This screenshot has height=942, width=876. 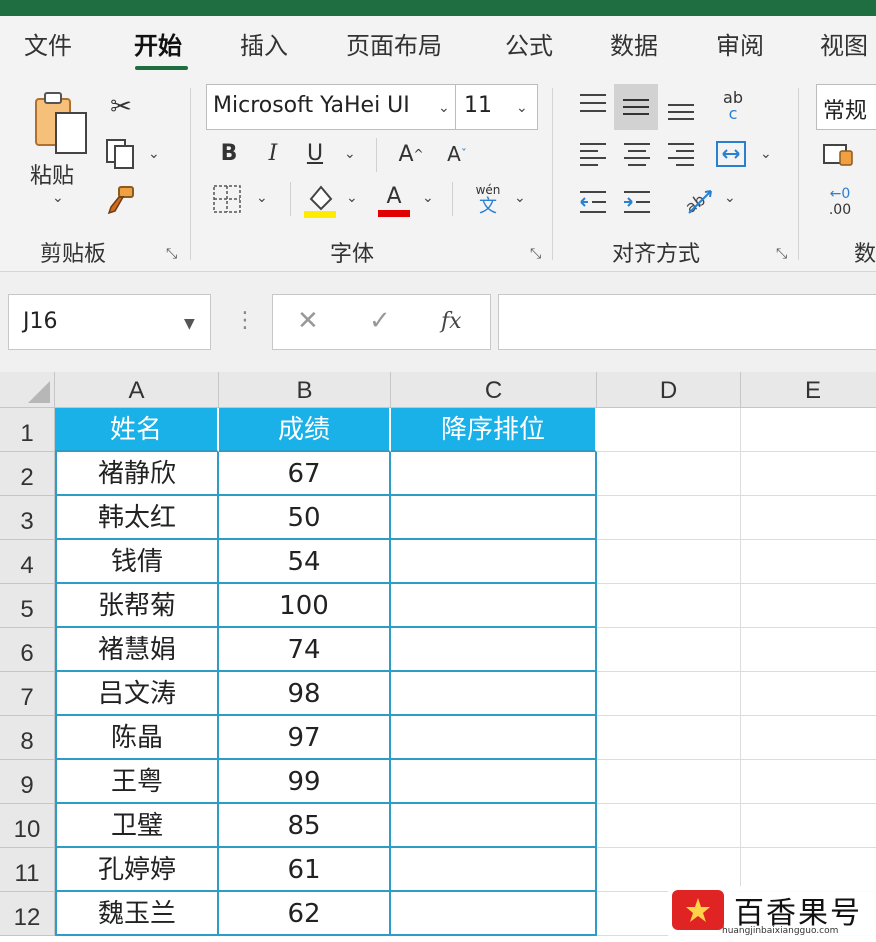 What do you see at coordinates (27, 914) in the screenshot?
I see `row-header: 12` at bounding box center [27, 914].